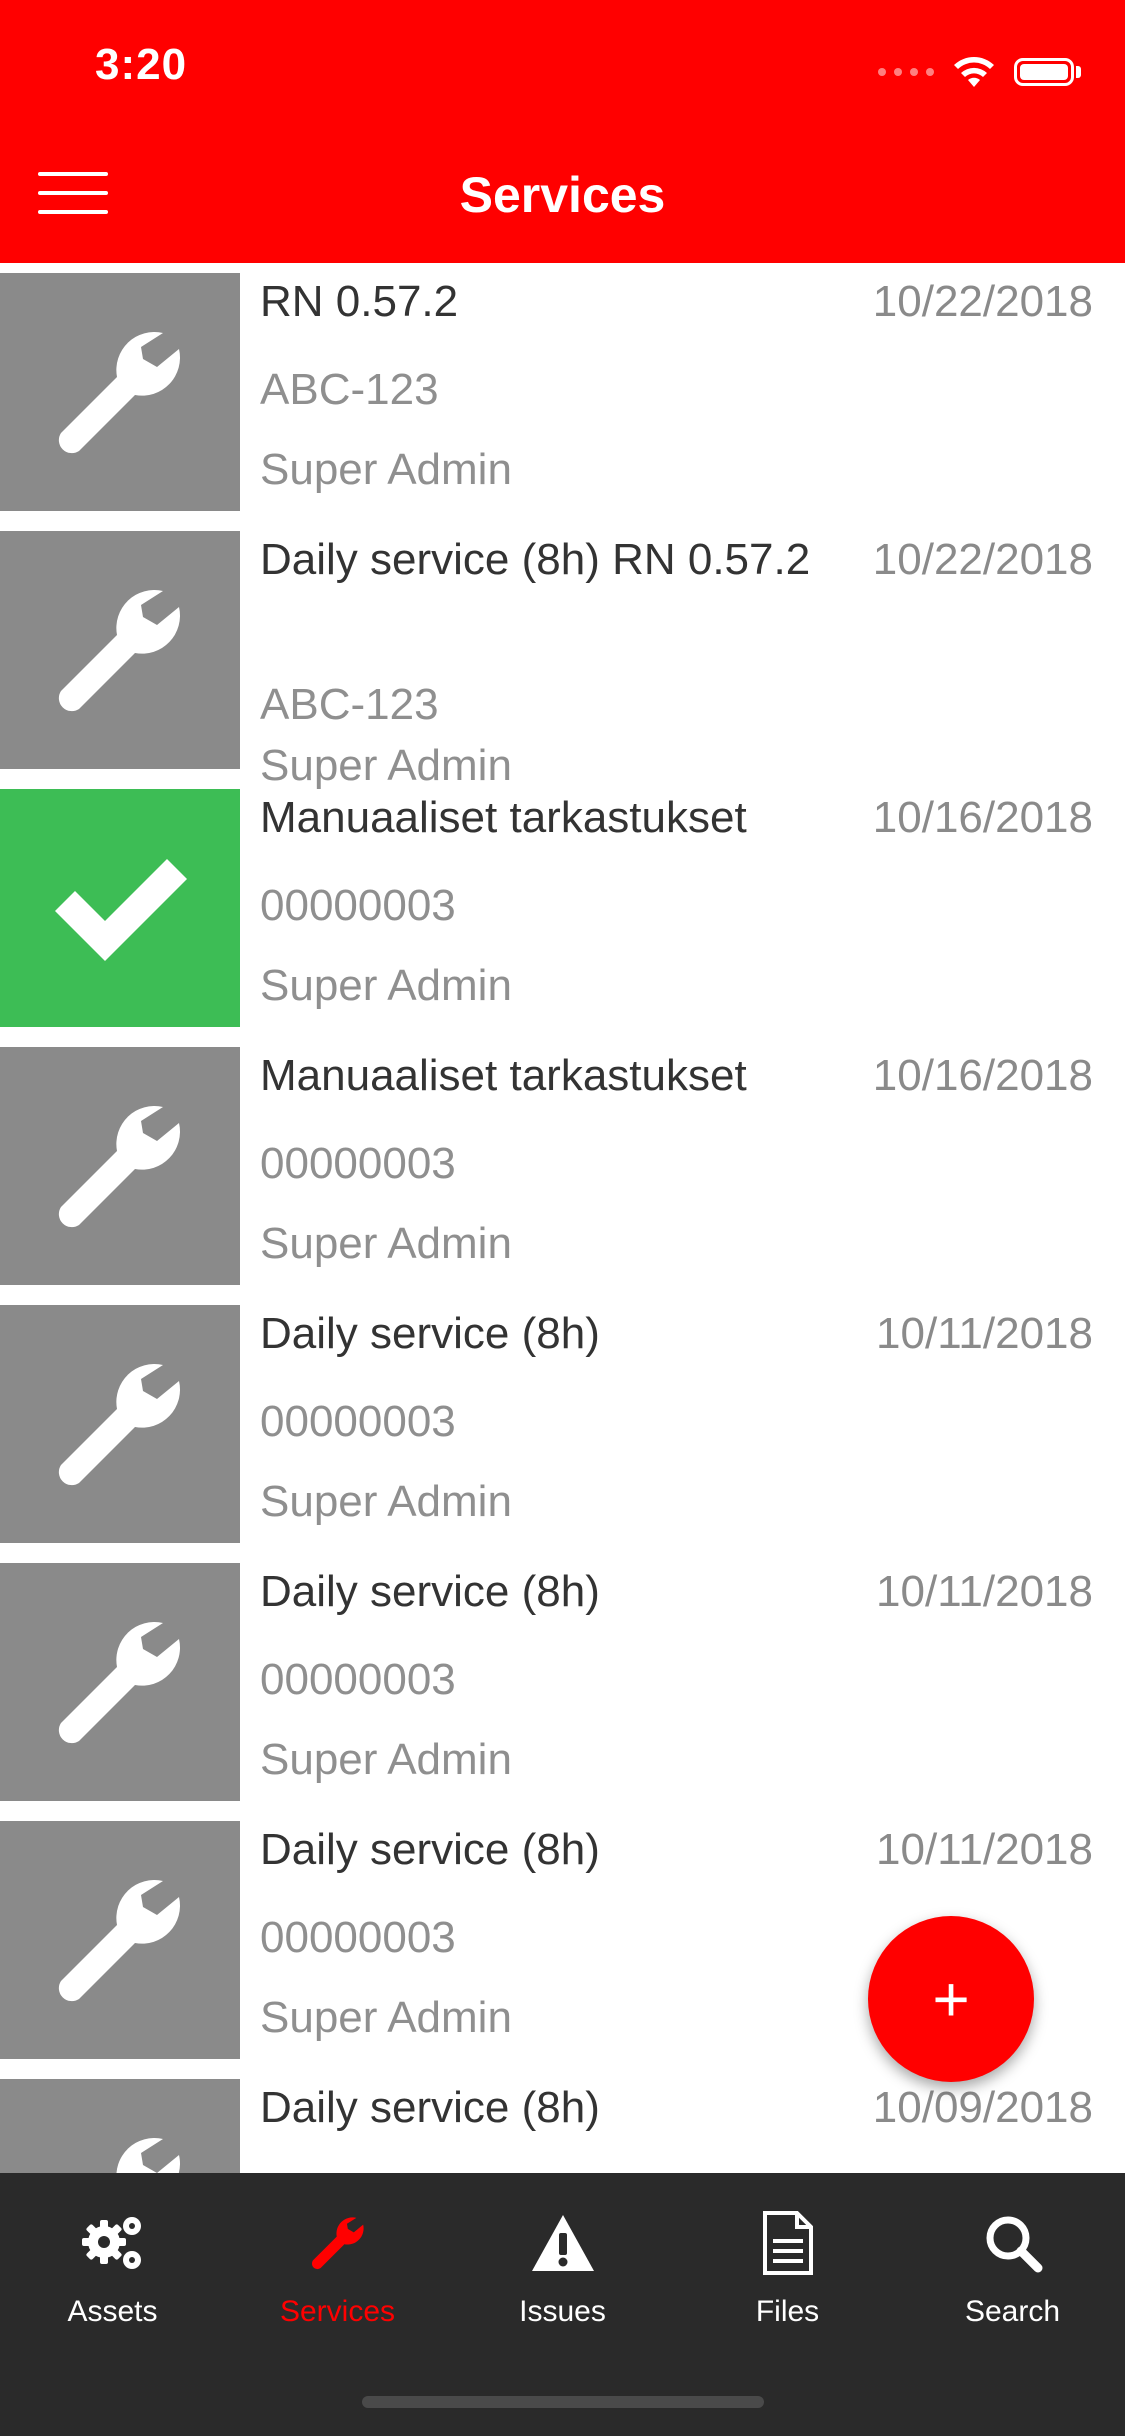 The width and height of the screenshot is (1125, 2436). Describe the element at coordinates (359, 301) in the screenshot. I see `service-title: RN 0.57.2` at that location.